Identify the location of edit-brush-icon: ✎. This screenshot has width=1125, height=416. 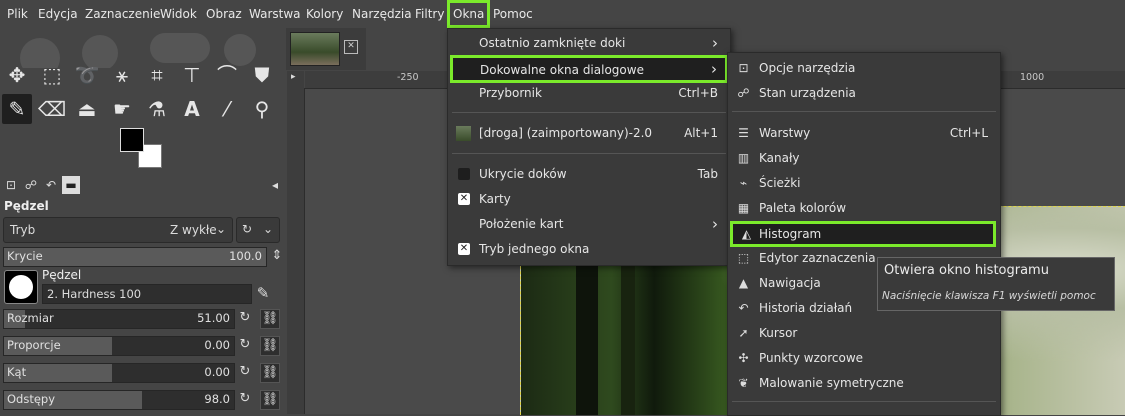
(263, 293).